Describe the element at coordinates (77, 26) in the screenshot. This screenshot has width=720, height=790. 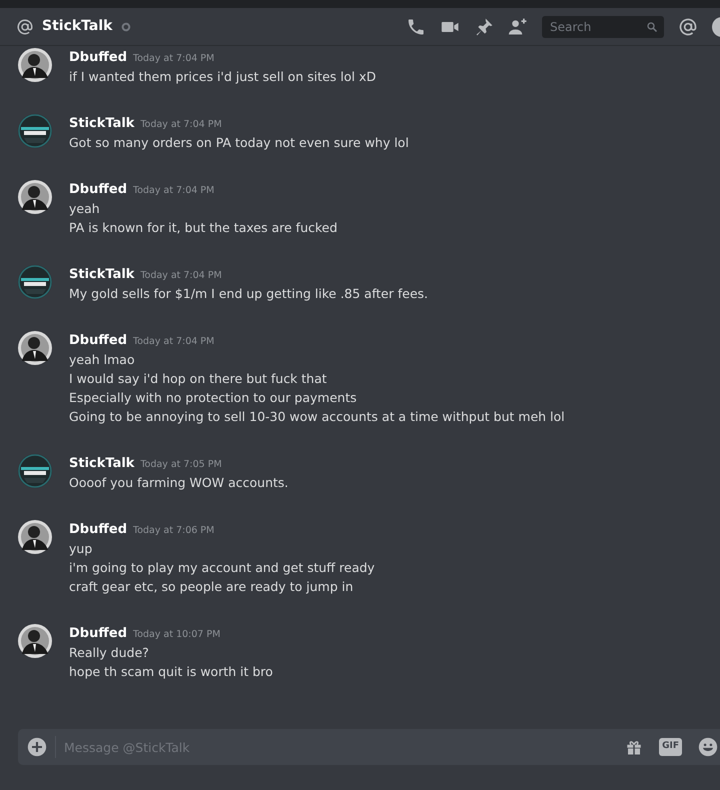
I see `channel-title: StickTalk` at that location.